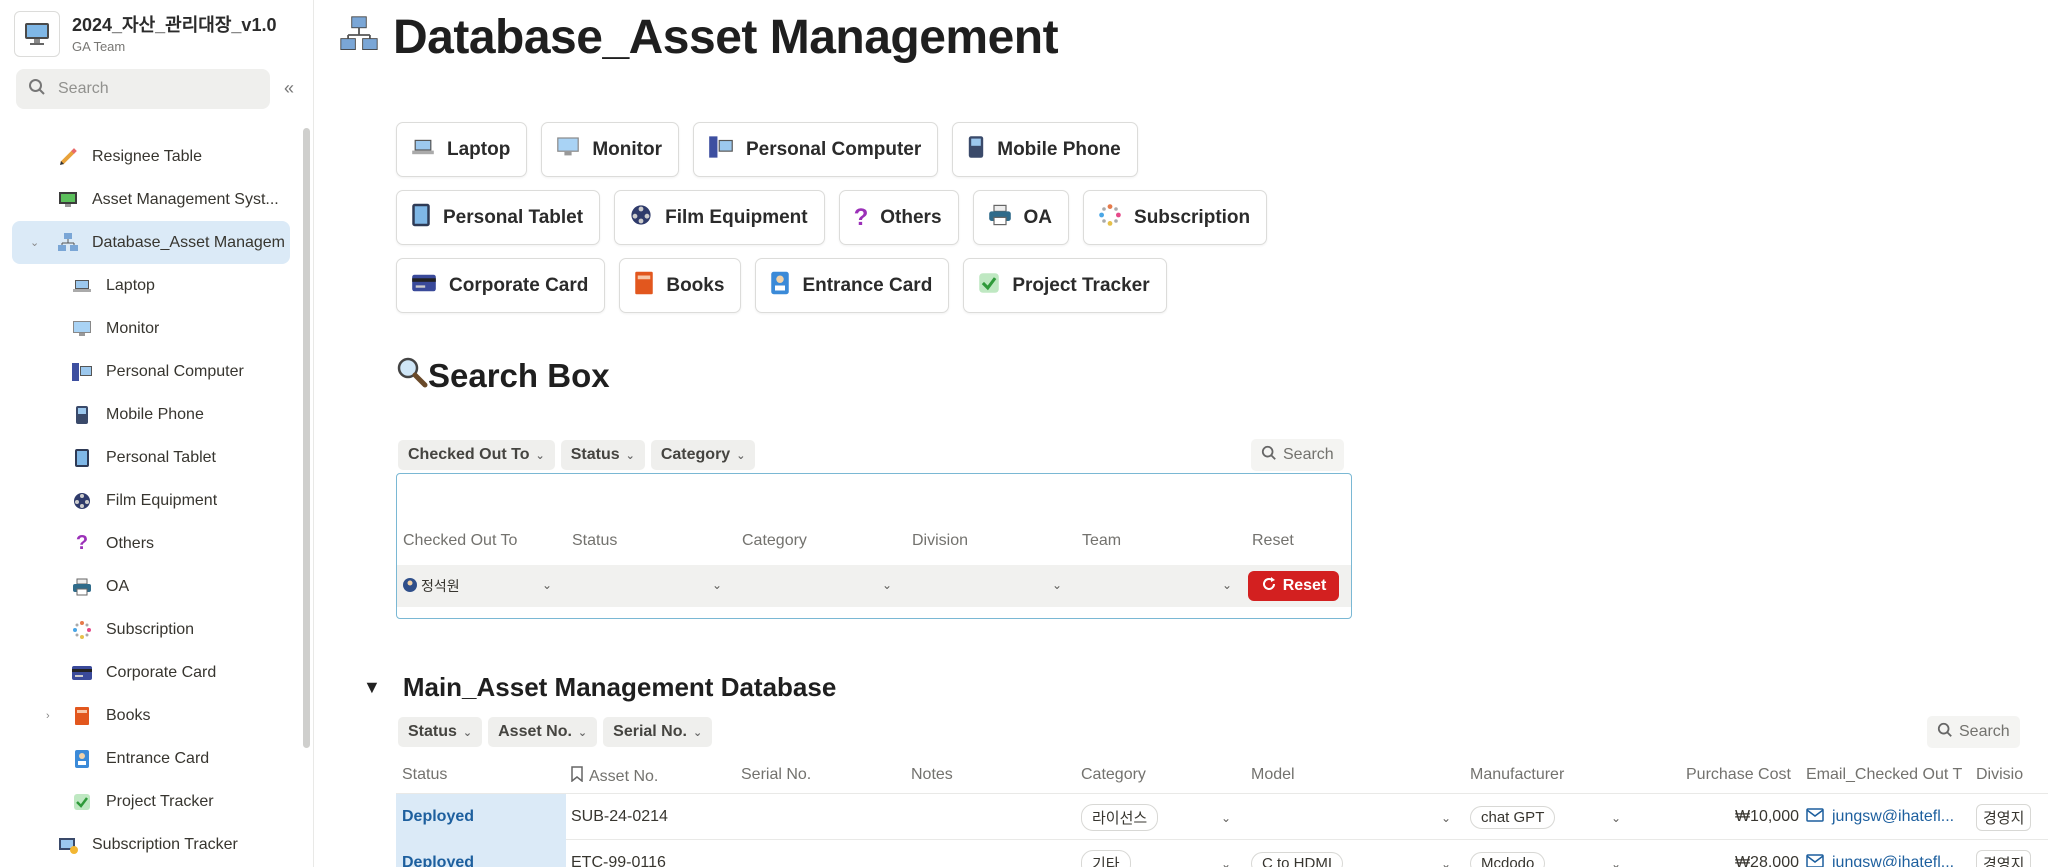 The height and width of the screenshot is (867, 2048). What do you see at coordinates (1175, 217) in the screenshot?
I see `subscription-button: Subscription` at bounding box center [1175, 217].